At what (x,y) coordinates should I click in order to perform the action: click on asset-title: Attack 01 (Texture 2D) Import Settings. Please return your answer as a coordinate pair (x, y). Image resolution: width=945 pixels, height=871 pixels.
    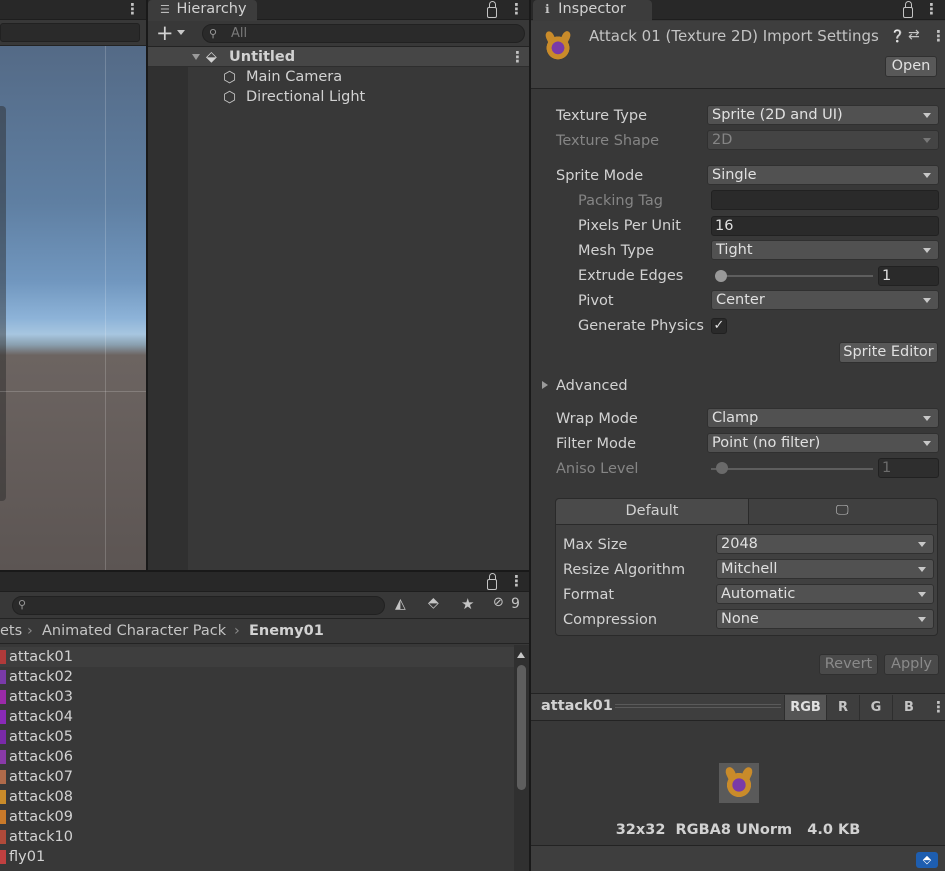
    Looking at the image, I should click on (734, 36).